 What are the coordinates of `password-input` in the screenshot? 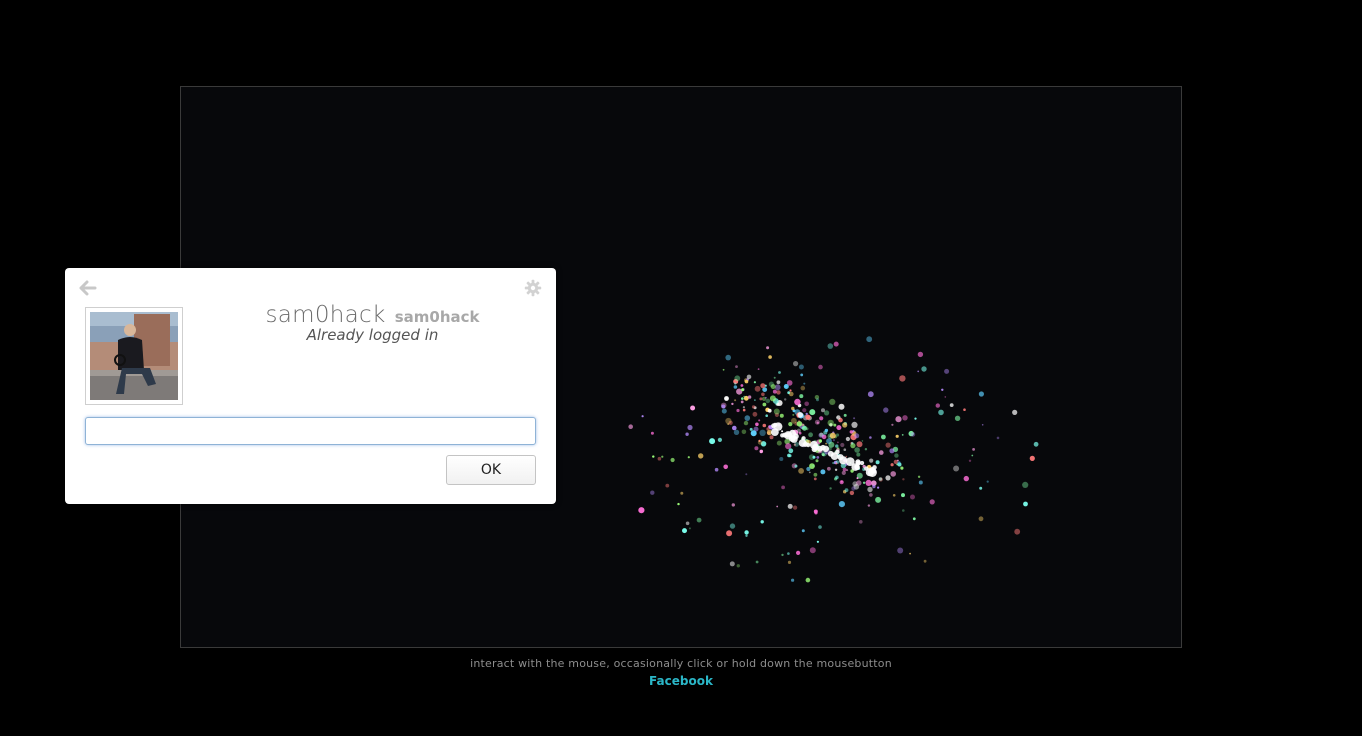 It's located at (310, 431).